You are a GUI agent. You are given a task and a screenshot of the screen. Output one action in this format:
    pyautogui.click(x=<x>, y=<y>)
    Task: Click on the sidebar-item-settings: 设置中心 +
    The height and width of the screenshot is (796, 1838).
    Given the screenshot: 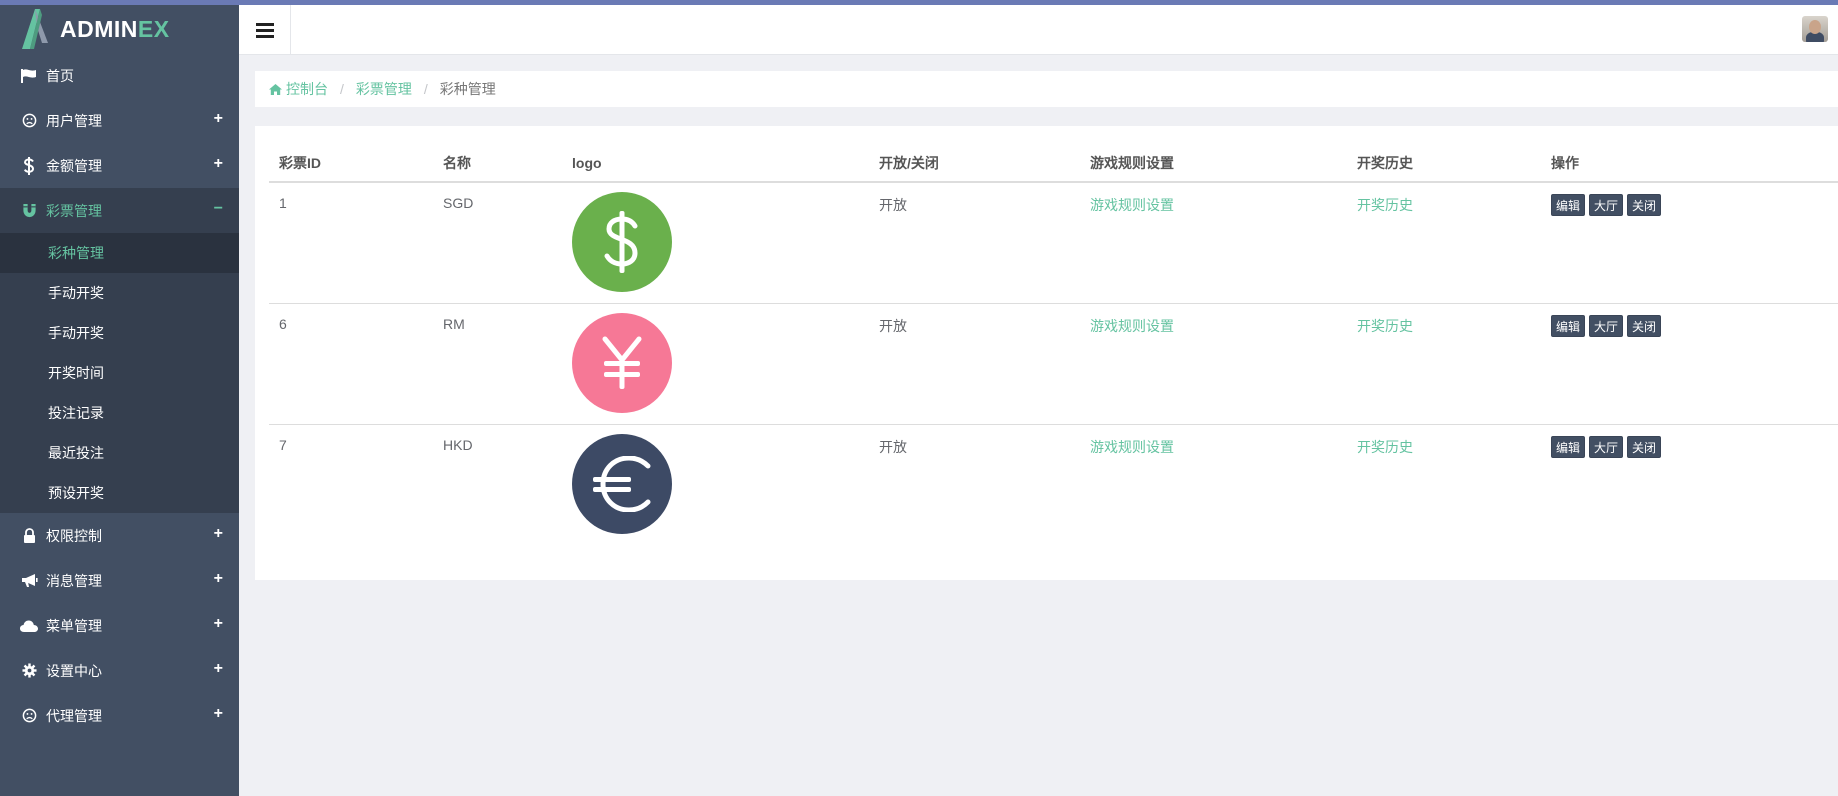 What is the action you would take?
    pyautogui.click(x=119, y=670)
    